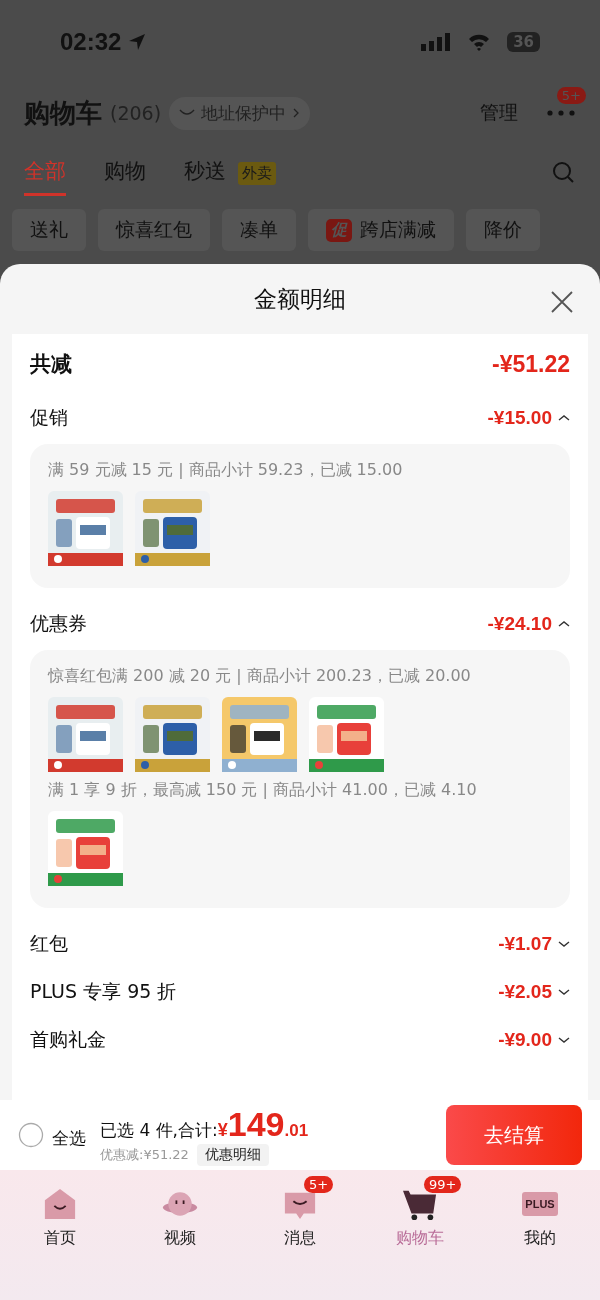 The image size is (600, 1300). Describe the element at coordinates (562, 302) in the screenshot. I see `close-icon` at that location.